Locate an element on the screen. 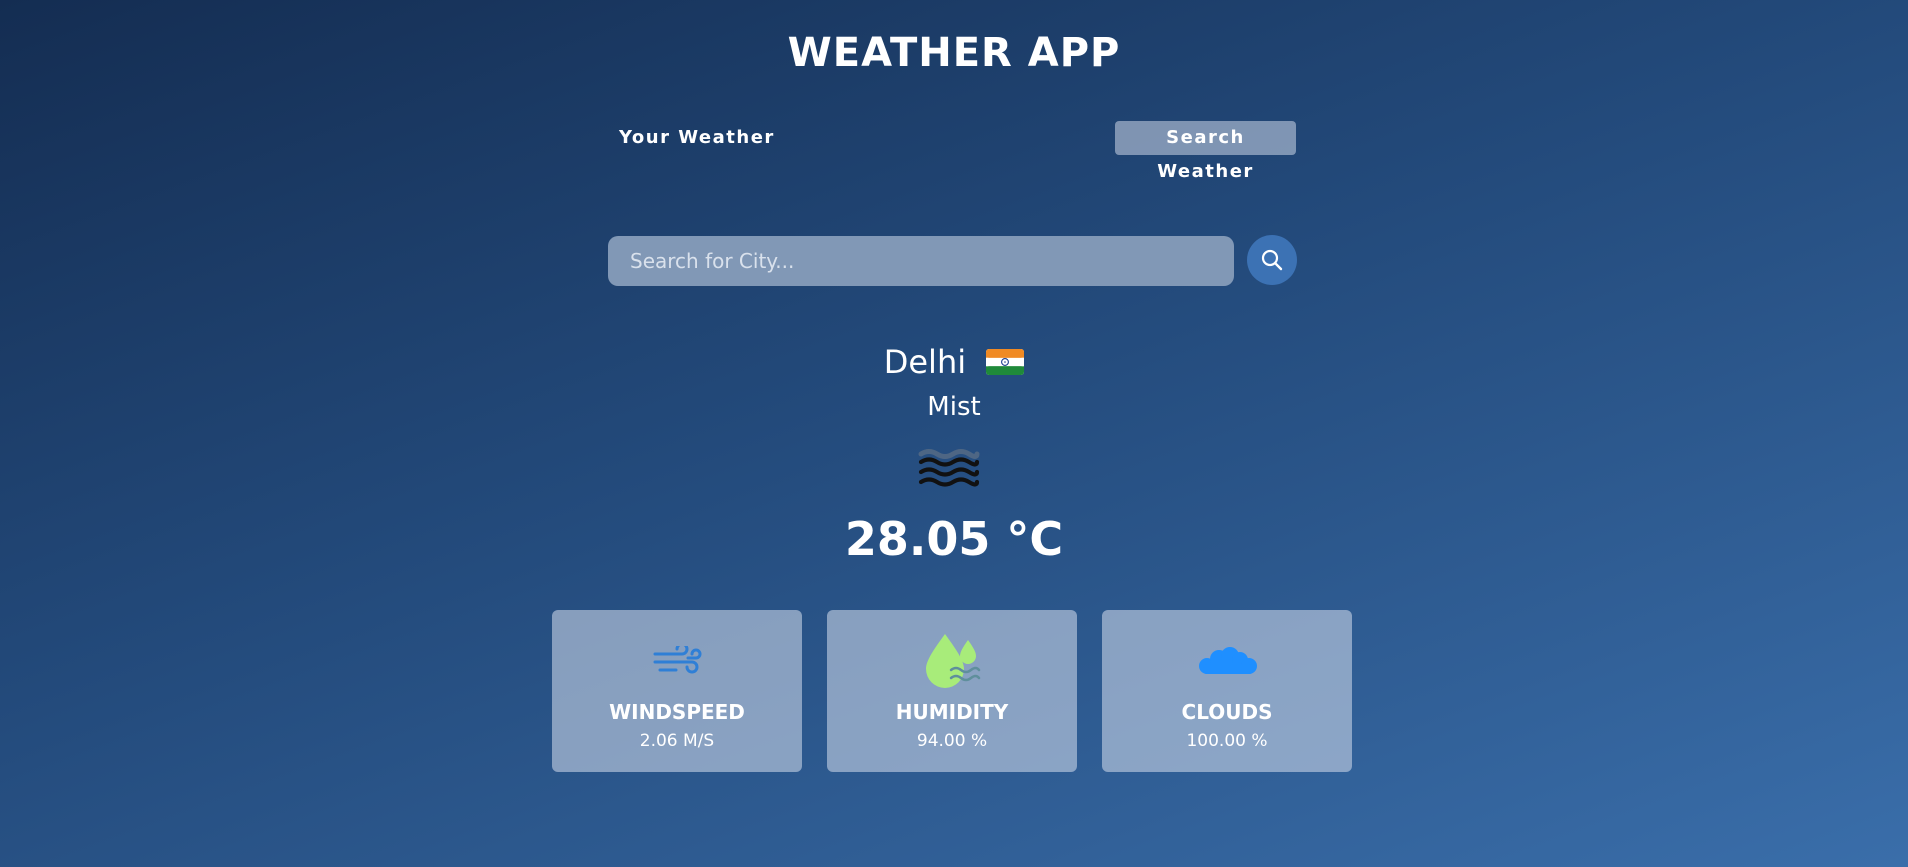 This screenshot has height=867, width=1908. search-button is located at coordinates (1272, 260).